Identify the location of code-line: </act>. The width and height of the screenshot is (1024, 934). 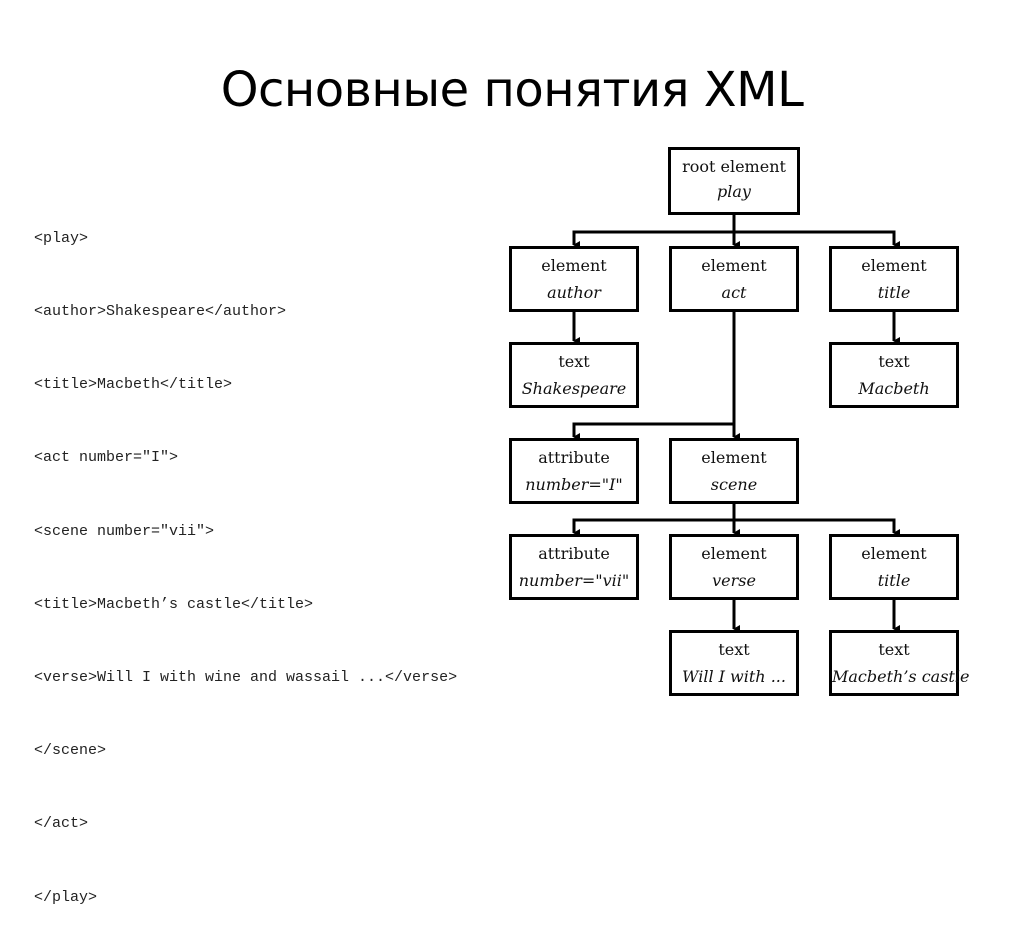
(61, 824).